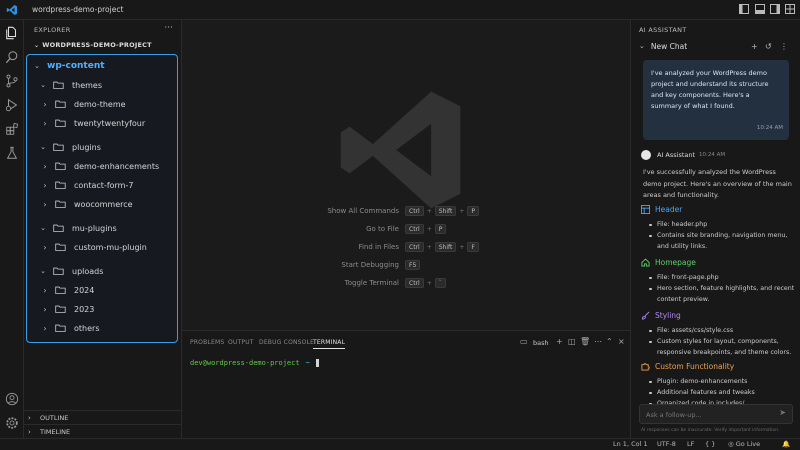 Image resolution: width=800 pixels, height=450 pixels. I want to click on title-bar: wordpress-demo-project, so click(400, 10).